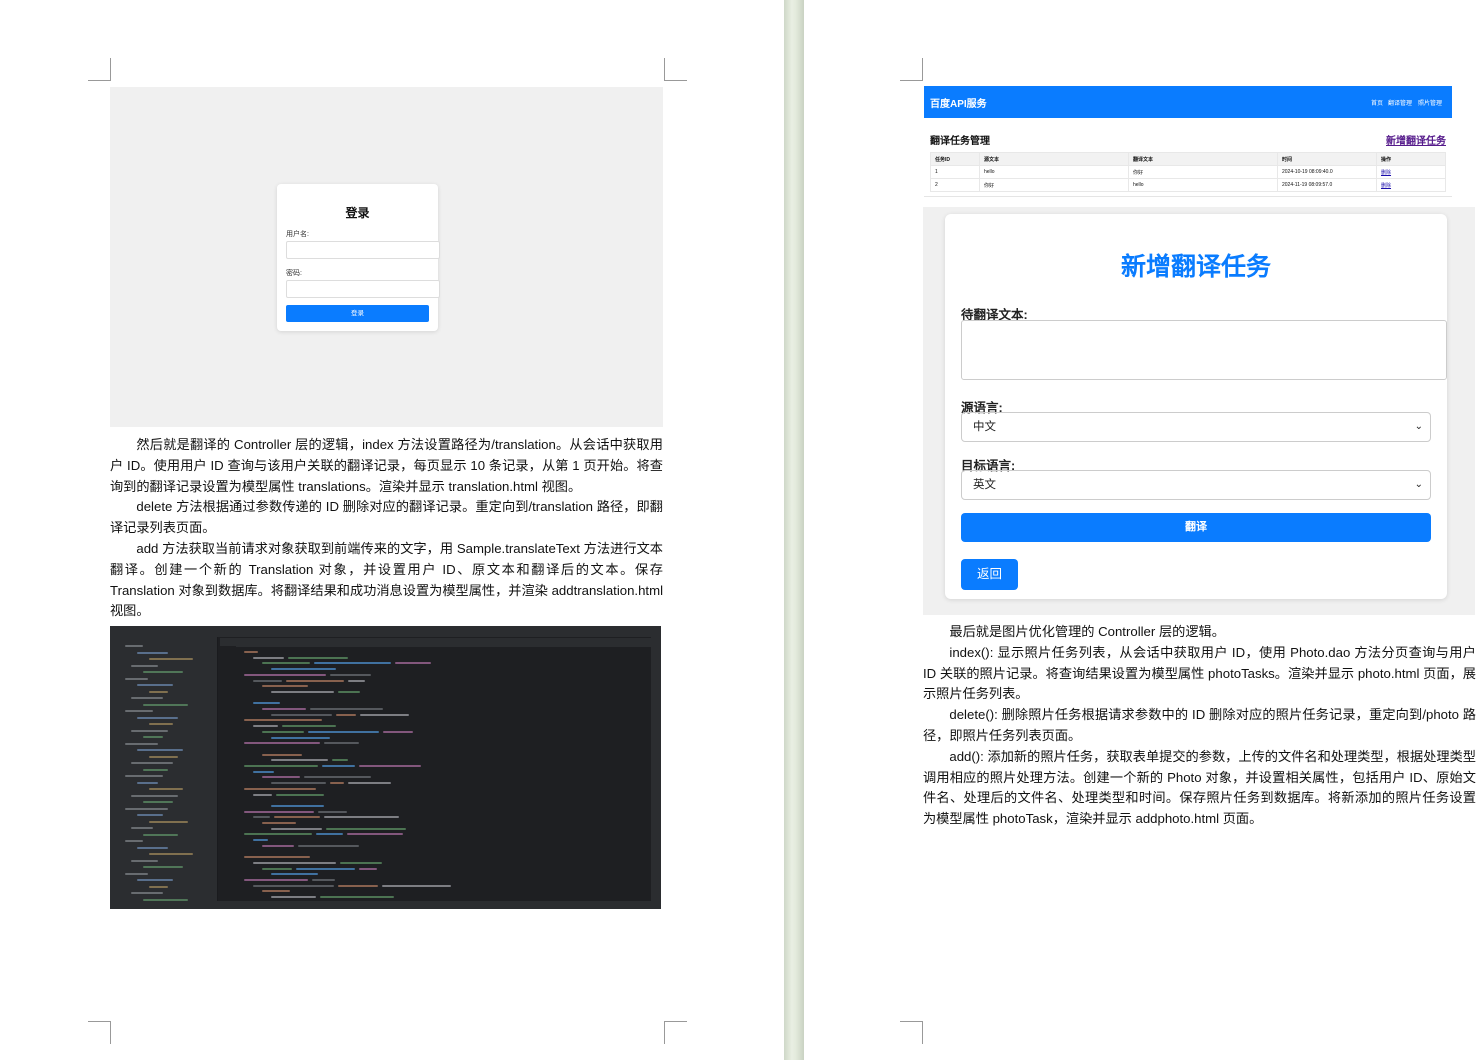  What do you see at coordinates (656, 773) in the screenshot?
I see `ide-right-strip` at bounding box center [656, 773].